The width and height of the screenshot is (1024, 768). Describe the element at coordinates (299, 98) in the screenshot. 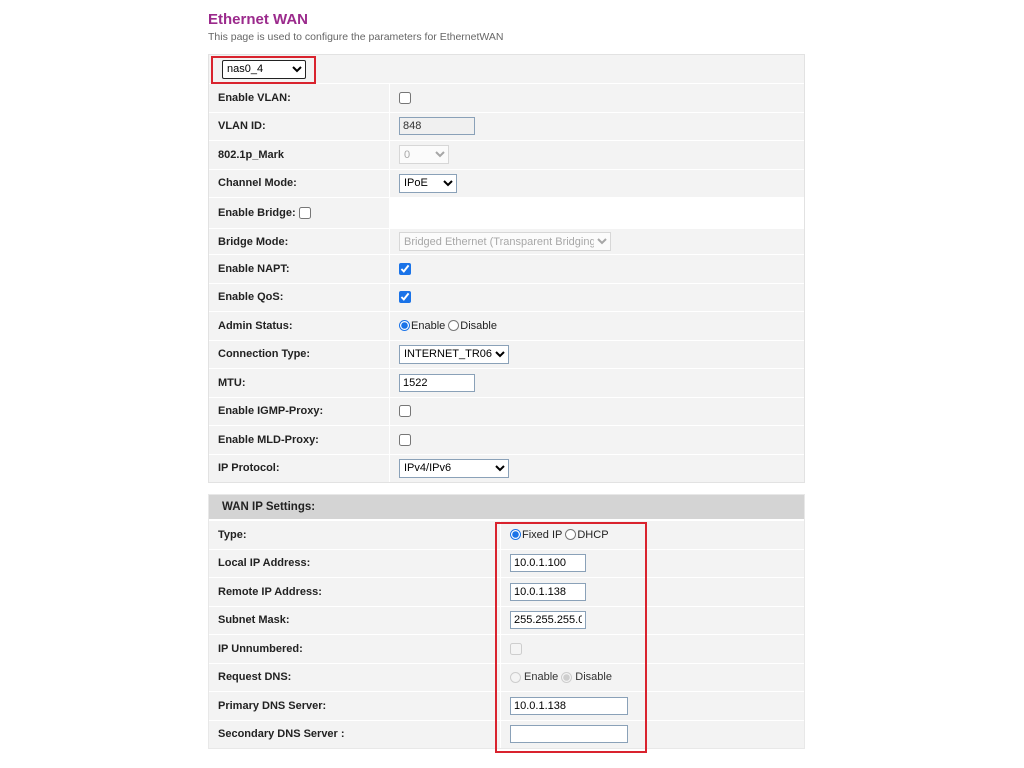

I see `enable-vlan-label: Enable VLAN:` at that location.